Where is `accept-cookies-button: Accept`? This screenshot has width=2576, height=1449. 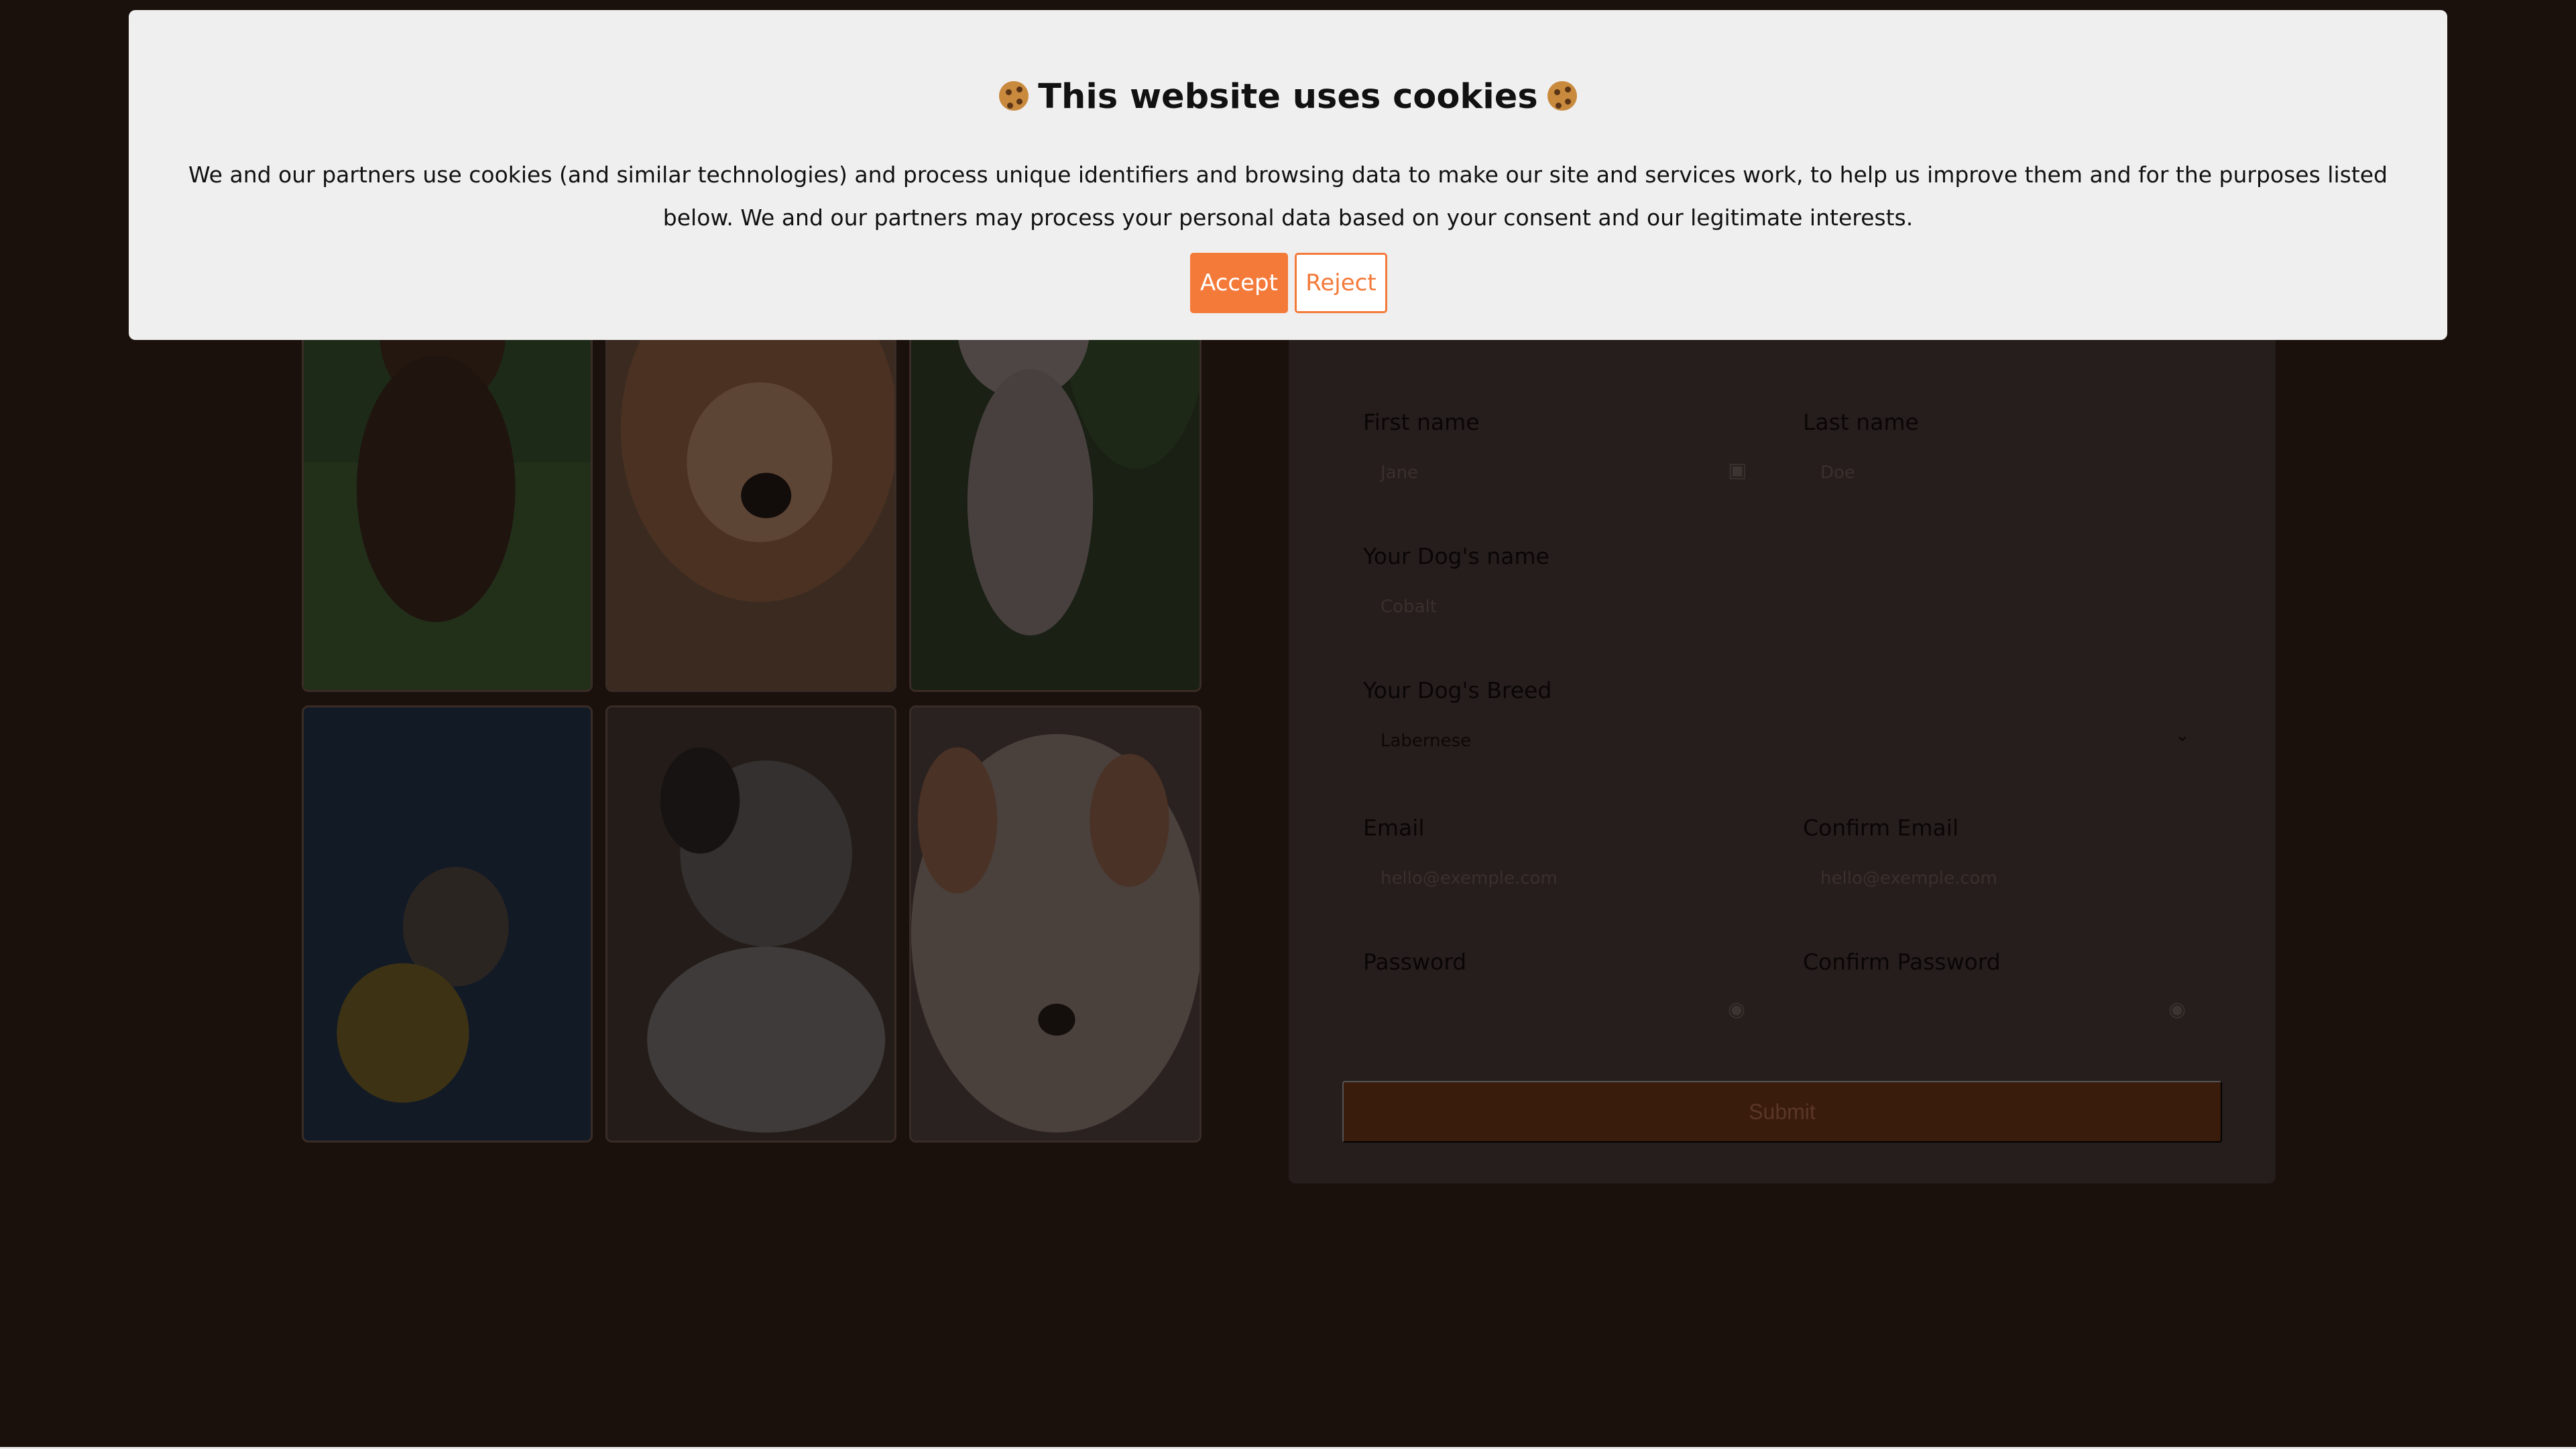
accept-cookies-button: Accept is located at coordinates (1239, 283).